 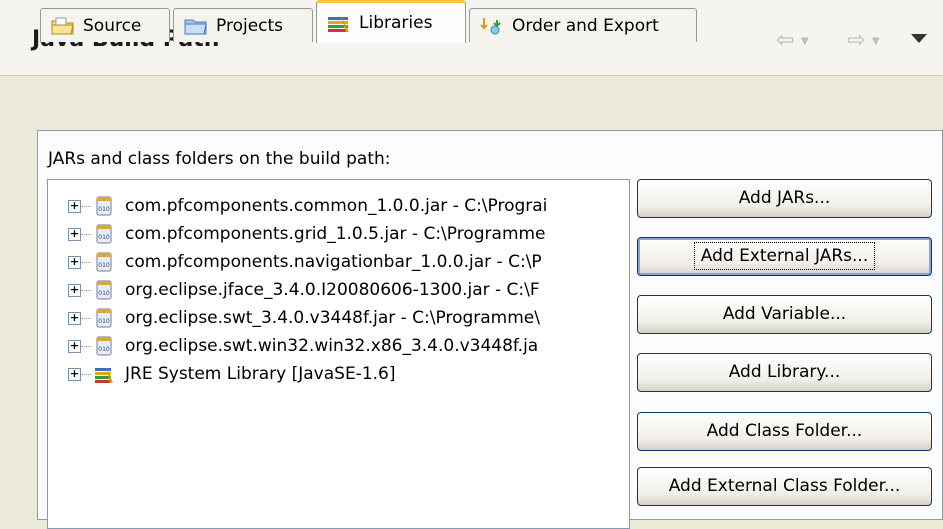 What do you see at coordinates (260, 374) in the screenshot?
I see `library-entry-label: JRE System Library [JavaSE-1.6]` at bounding box center [260, 374].